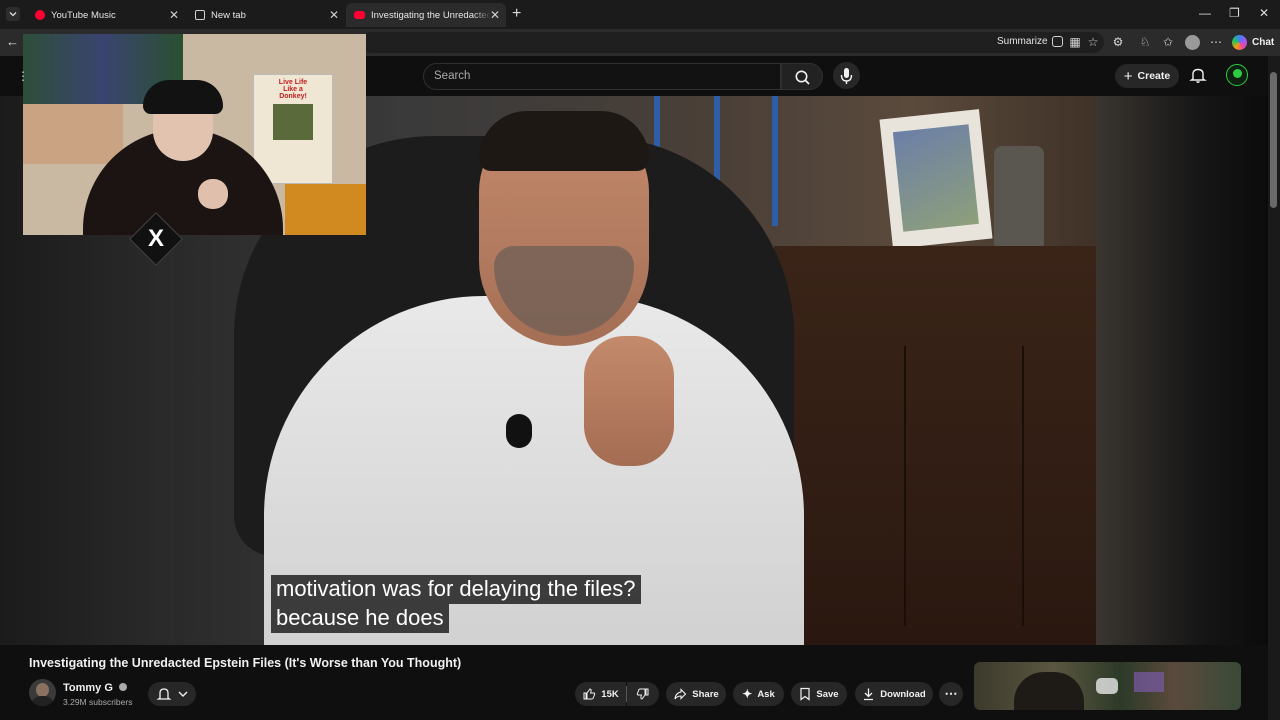 The width and height of the screenshot is (1280, 720). Describe the element at coordinates (1022, 41) in the screenshot. I see `summarize-label: Summarize` at that location.